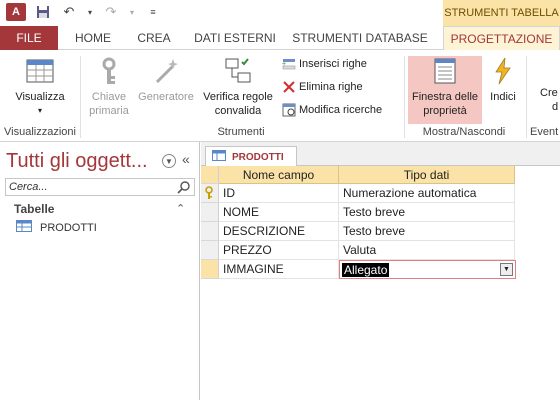  I want to click on test-validation-label-1: Verifica regole, so click(238, 97).